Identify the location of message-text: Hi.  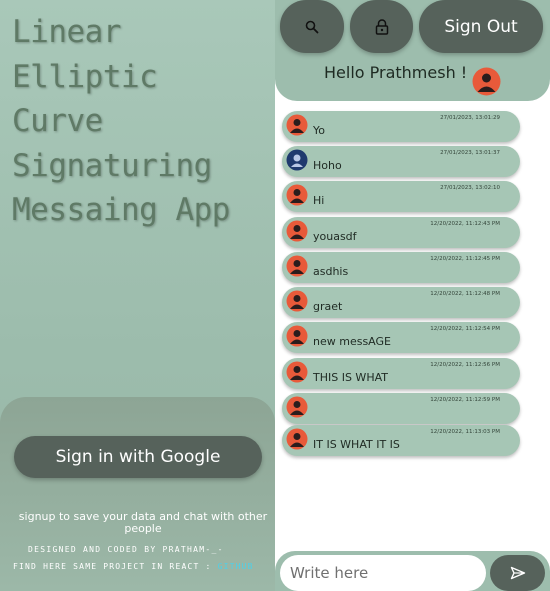
(319, 200).